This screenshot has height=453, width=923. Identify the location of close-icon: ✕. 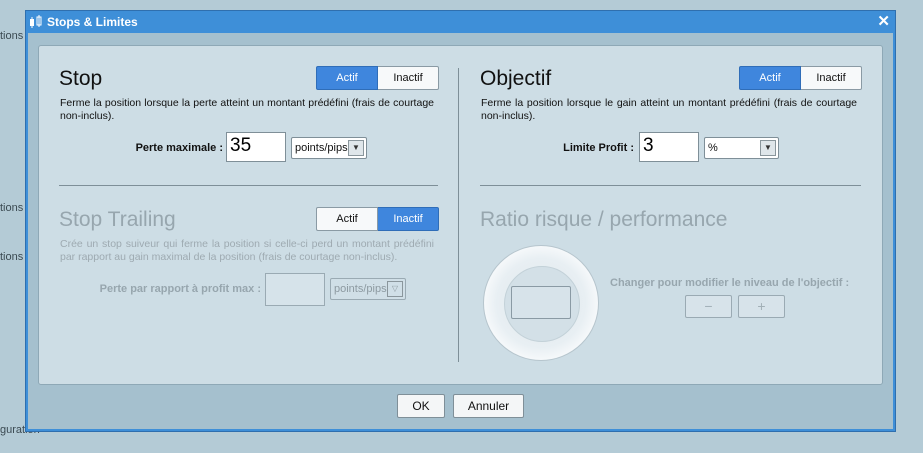
(883, 21).